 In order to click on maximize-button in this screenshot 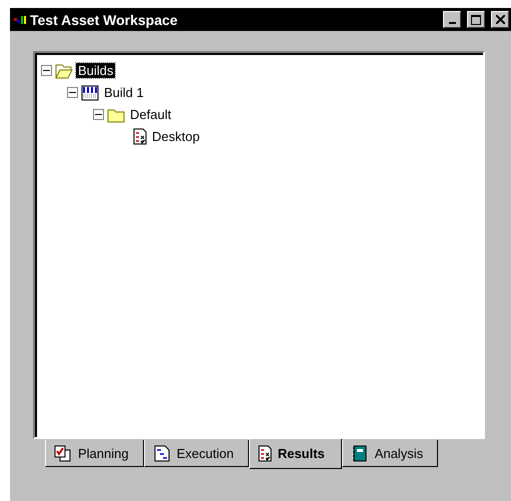, I will do `click(476, 19)`.